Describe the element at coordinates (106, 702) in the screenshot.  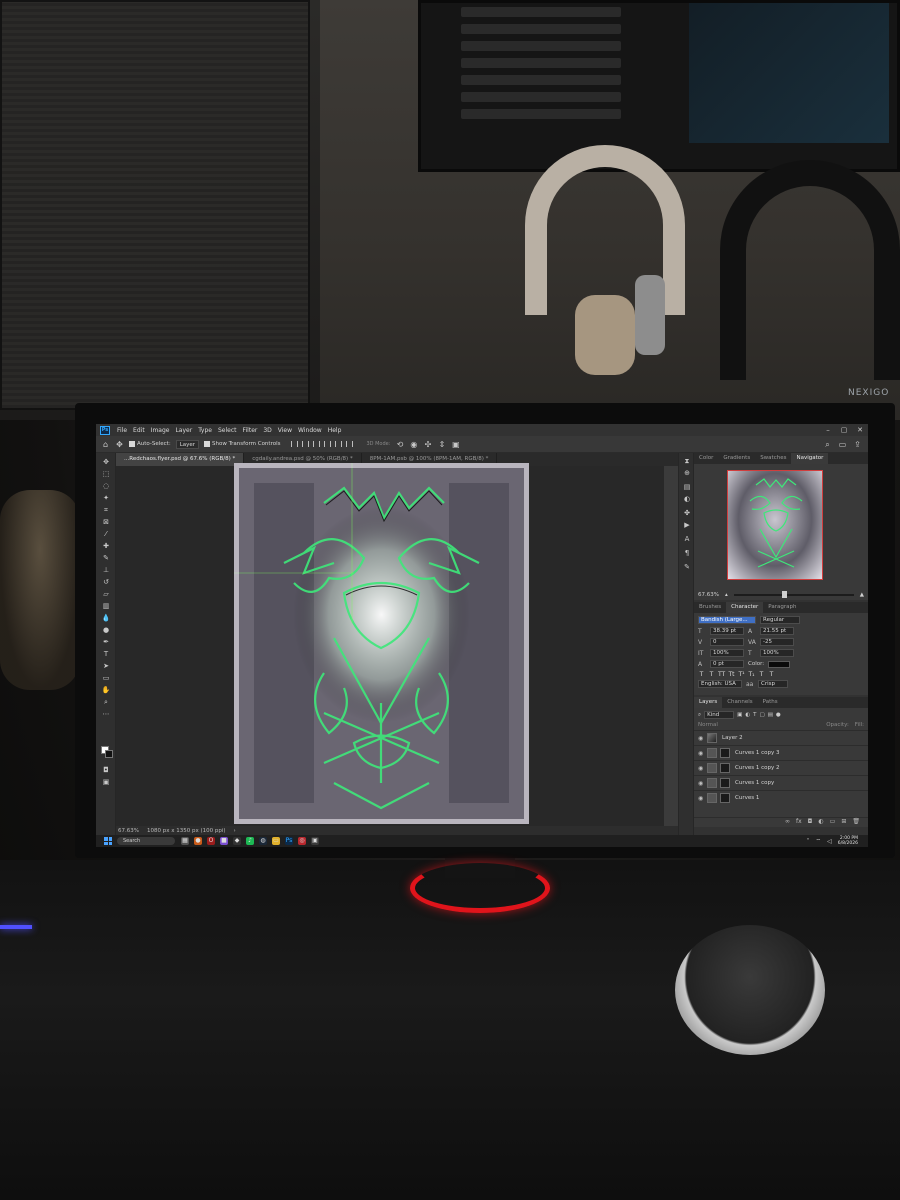
I see `zoom-tool-icon: ⌕` at that location.